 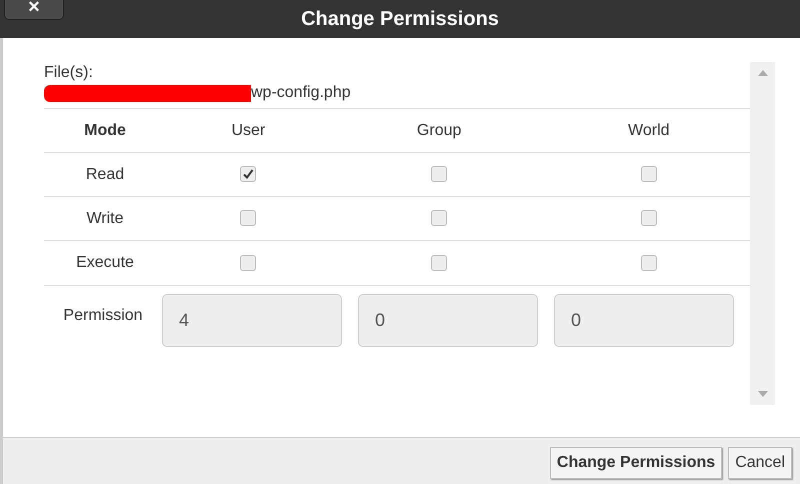 I want to click on column-header: World, so click(x=649, y=130).